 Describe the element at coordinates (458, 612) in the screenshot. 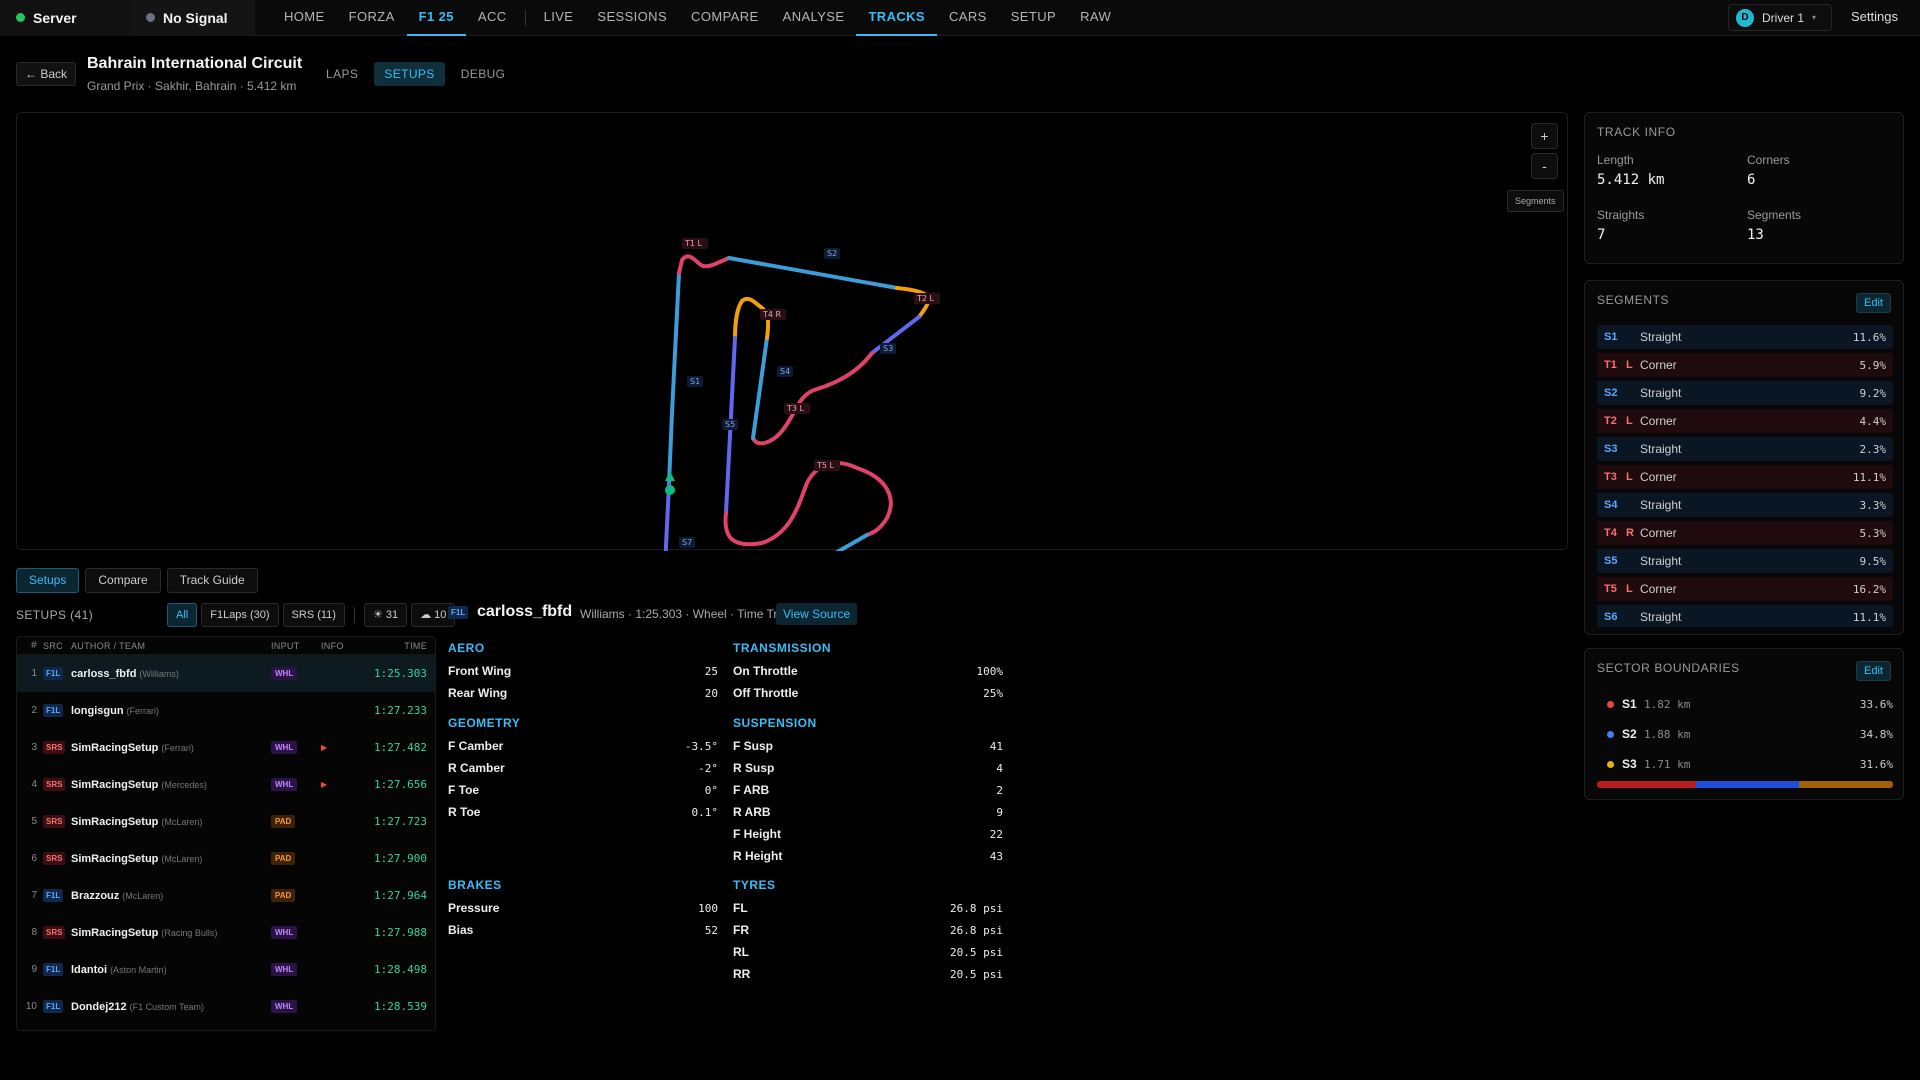

I see `detail-source-badge: F1L` at that location.